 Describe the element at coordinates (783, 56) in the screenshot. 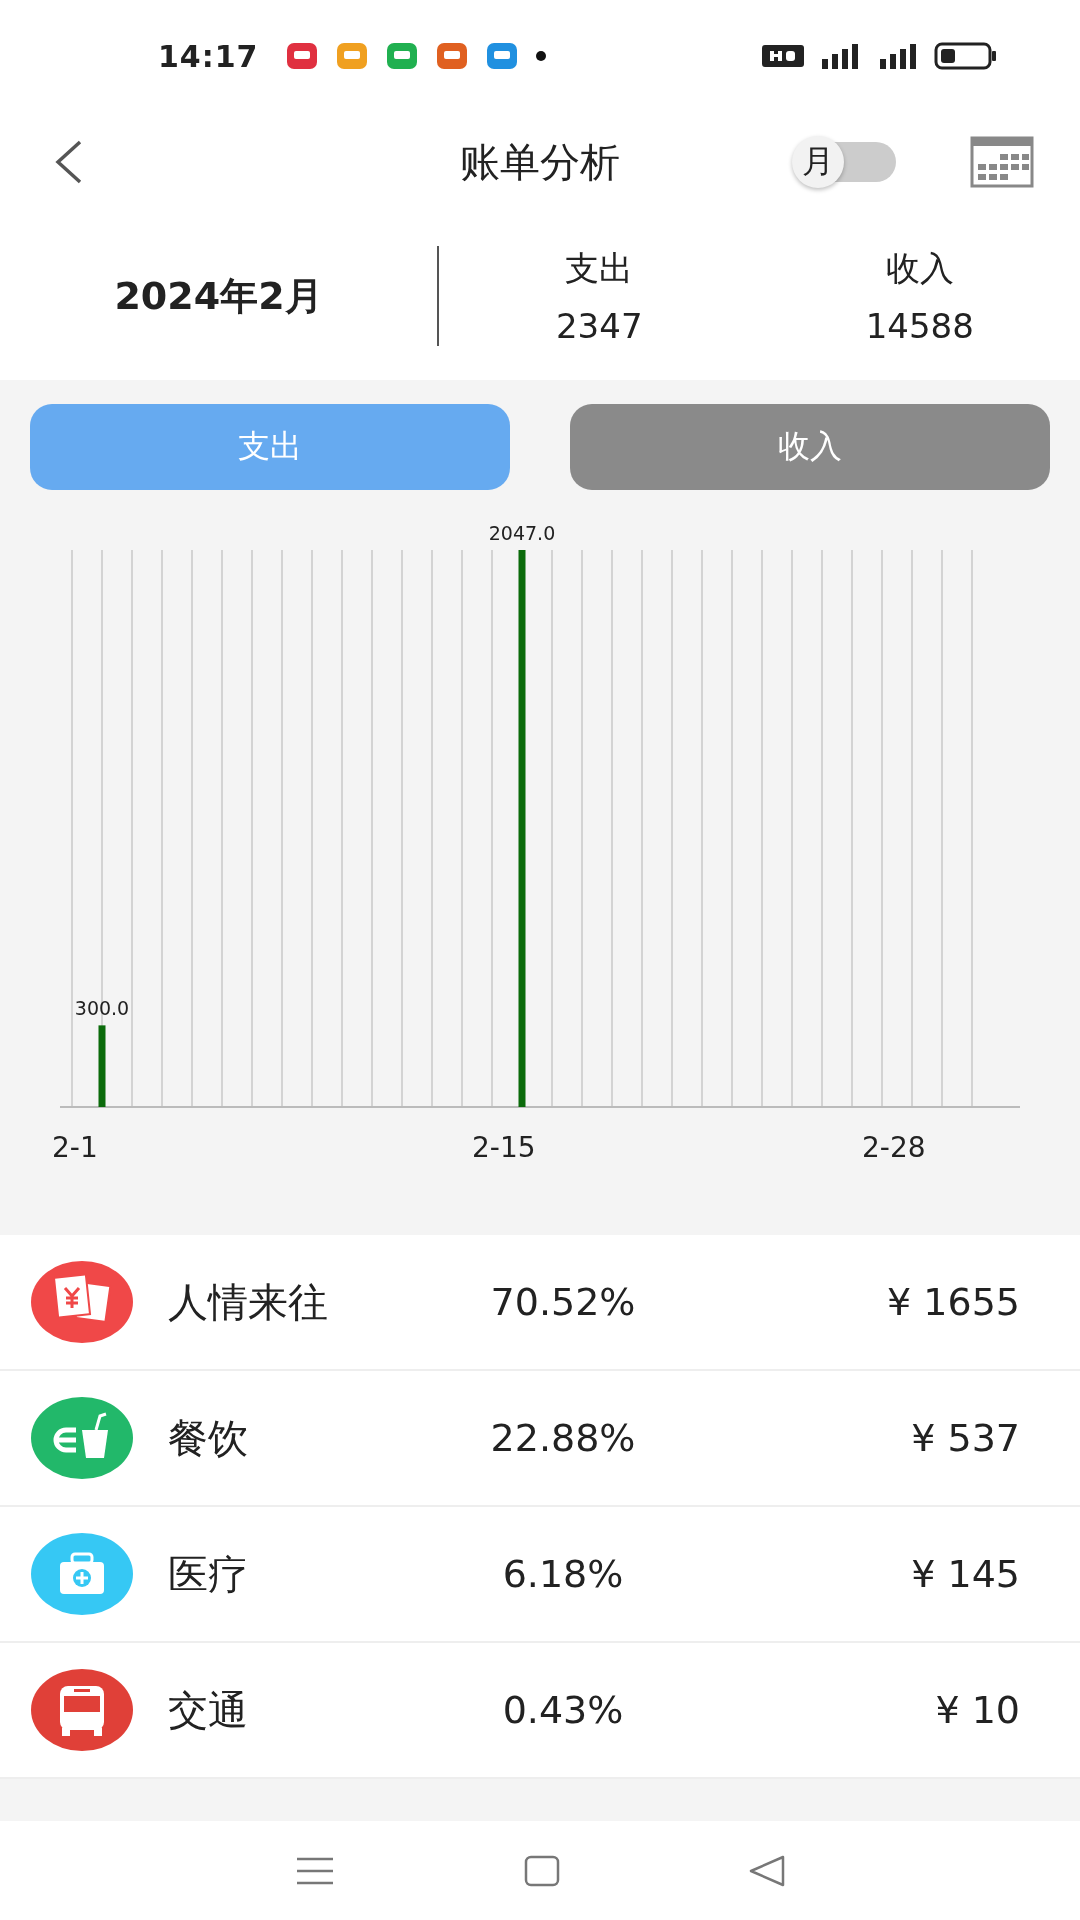

I see `hd-icon` at that location.